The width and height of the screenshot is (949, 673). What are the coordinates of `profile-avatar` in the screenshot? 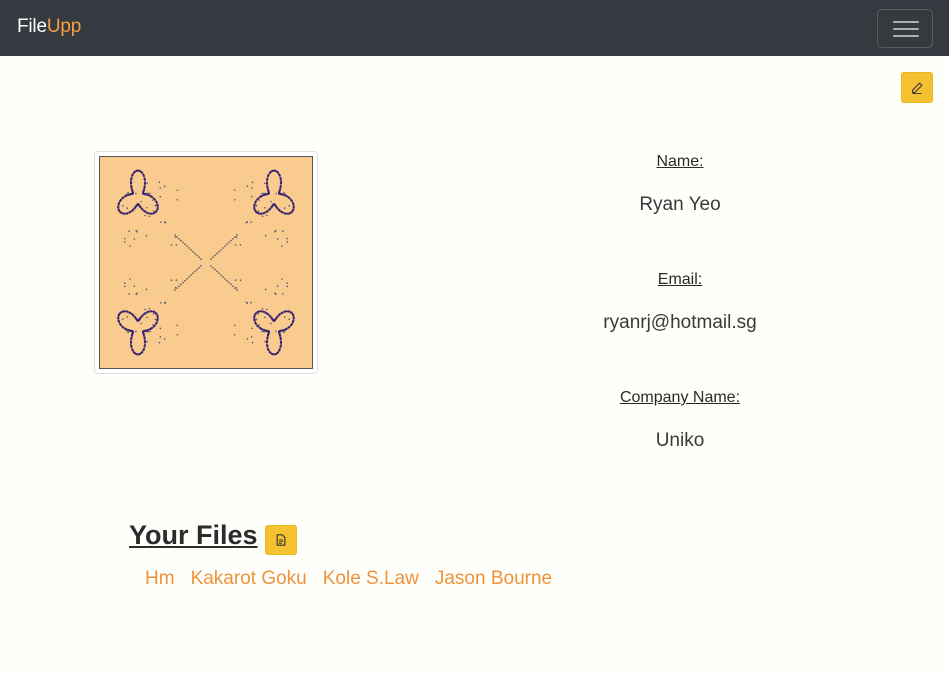 It's located at (206, 262).